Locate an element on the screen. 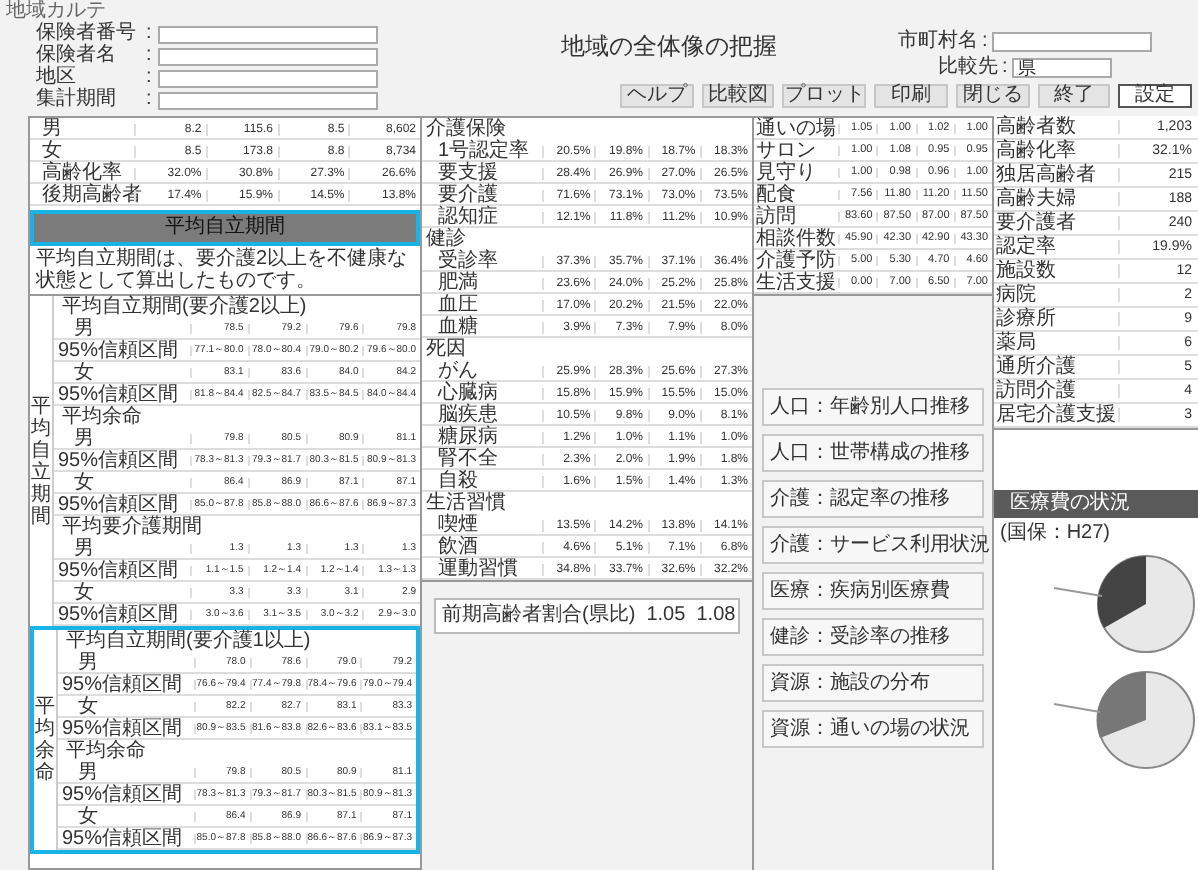 The image size is (1198, 870). toolbar-button: プロット is located at coordinates (824, 96).